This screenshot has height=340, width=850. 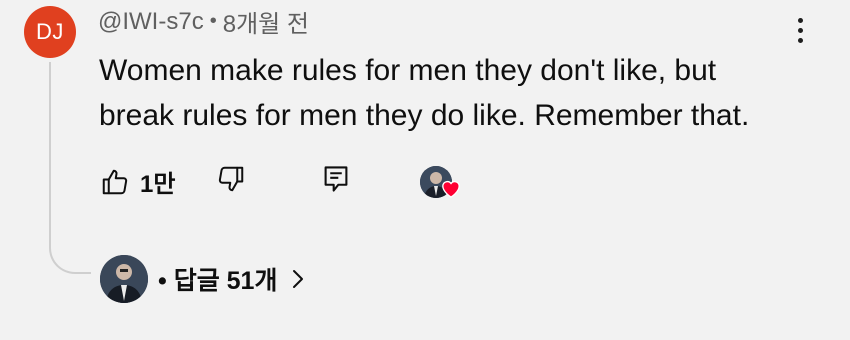 I want to click on avatar-initials: DJ, so click(x=50, y=31).